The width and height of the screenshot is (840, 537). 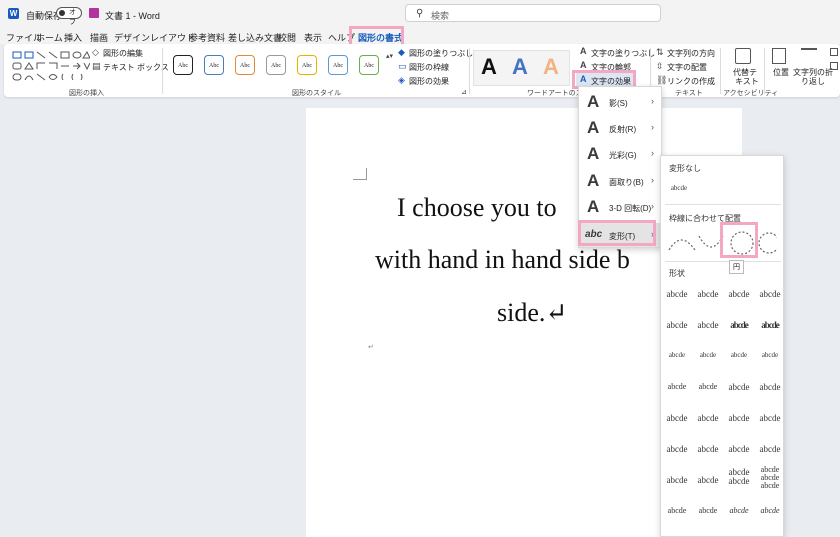 I want to click on paragraph-mark: ↵, so click(x=371, y=347).